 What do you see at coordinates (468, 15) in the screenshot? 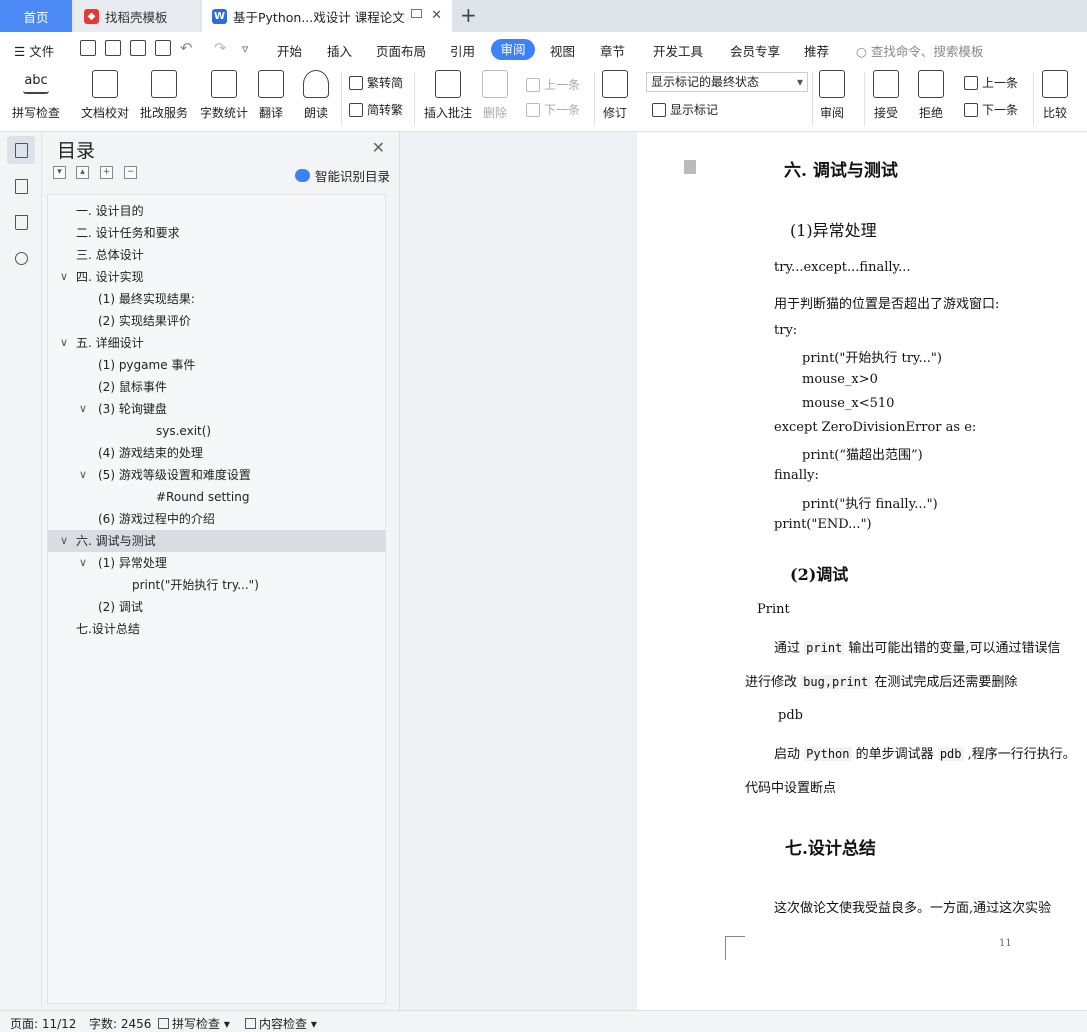
I see `new-tab-icon: +` at bounding box center [468, 15].